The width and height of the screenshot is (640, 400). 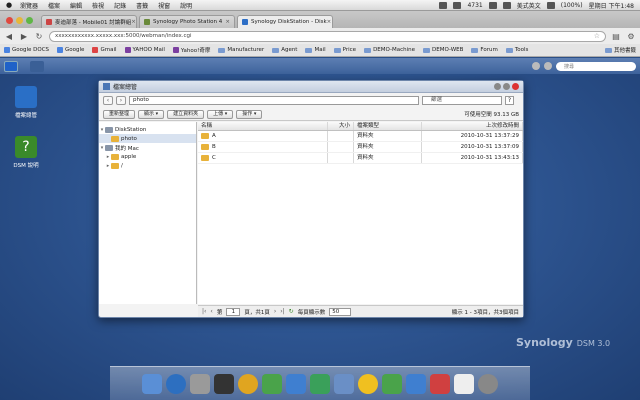 I want to click on tree-node-photo: photo, so click(x=147, y=138).